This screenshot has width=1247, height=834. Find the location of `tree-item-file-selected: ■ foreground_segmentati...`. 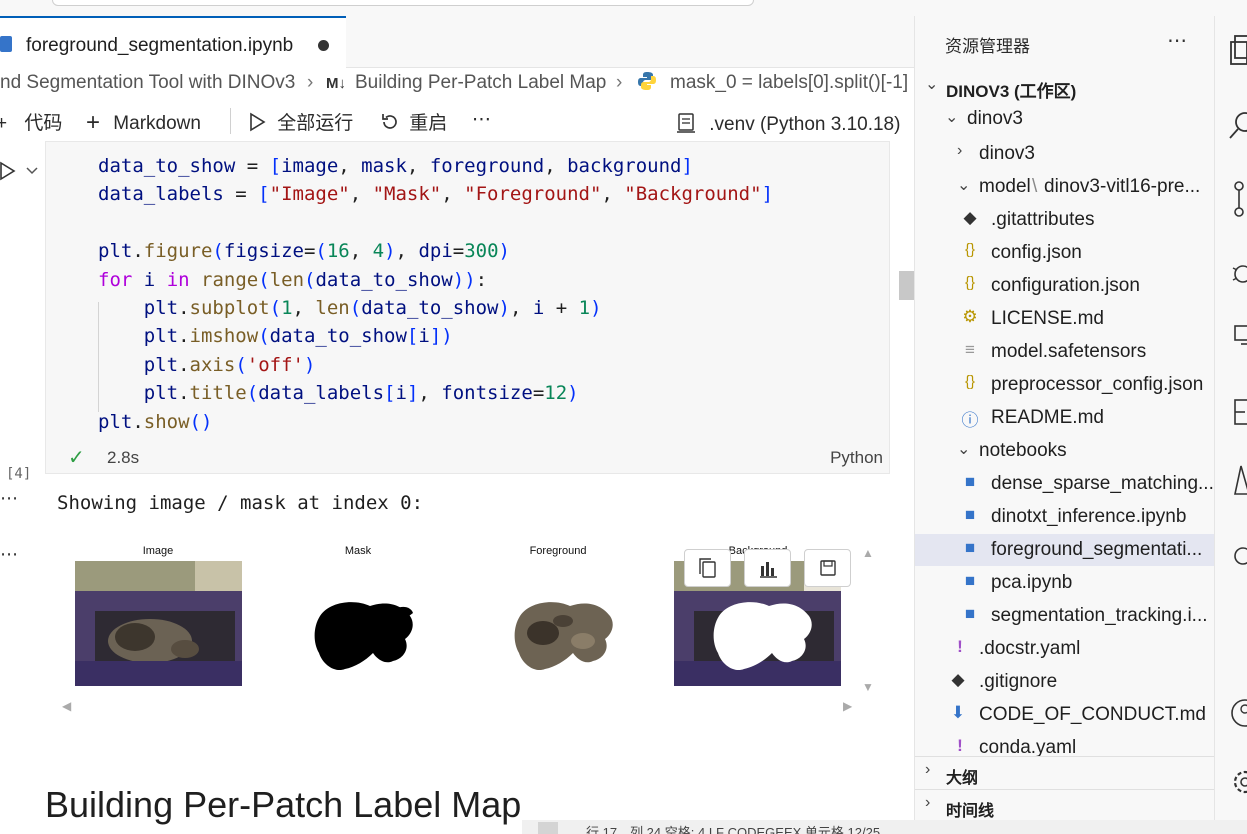

tree-item-file-selected: ■ foreground_segmentati... is located at coordinates (1064, 550).